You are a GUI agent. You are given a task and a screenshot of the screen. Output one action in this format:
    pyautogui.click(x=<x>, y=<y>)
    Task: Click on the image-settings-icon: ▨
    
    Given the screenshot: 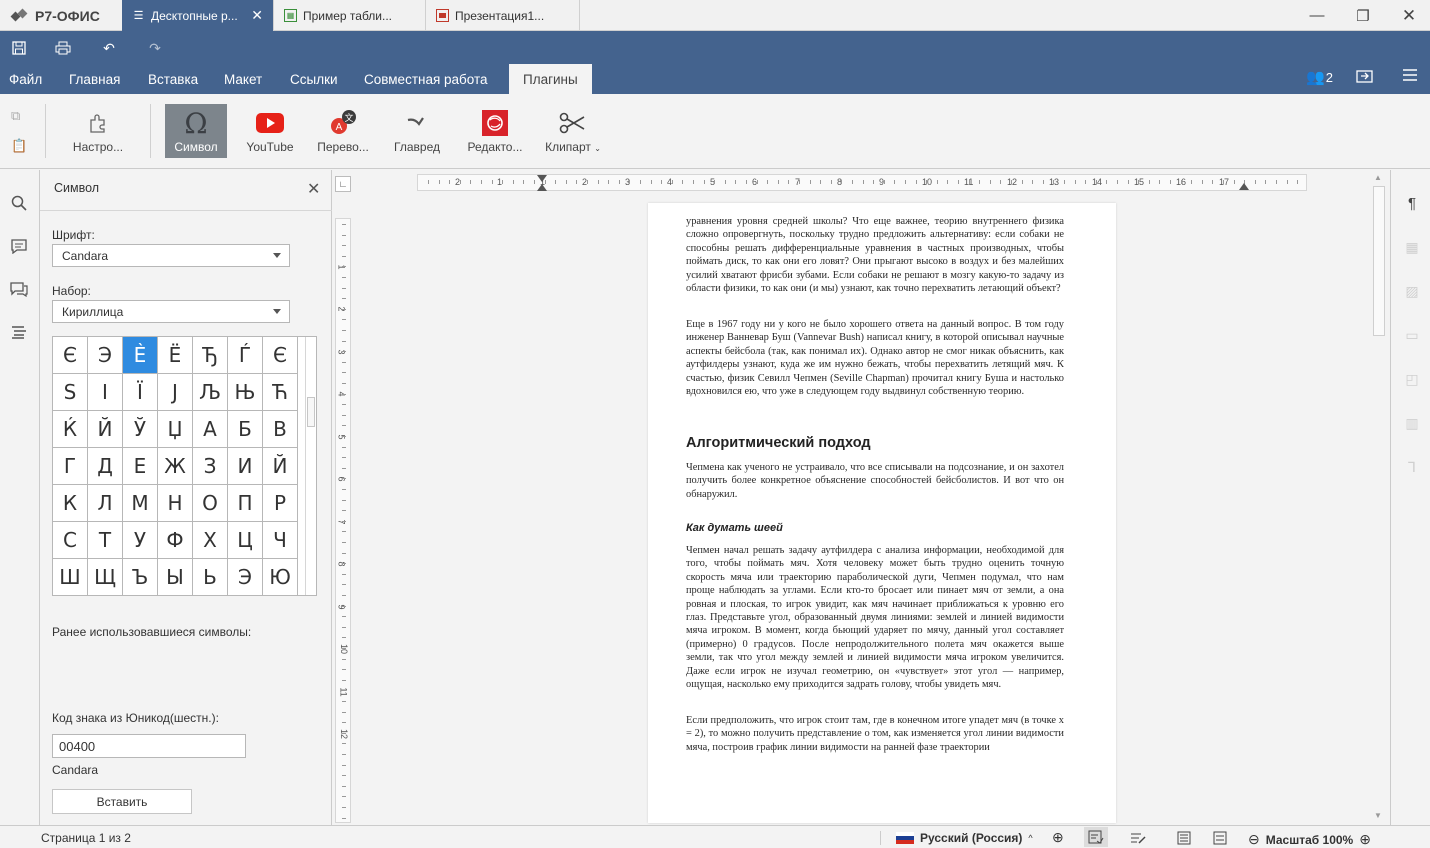 What is the action you would take?
    pyautogui.click(x=1412, y=291)
    